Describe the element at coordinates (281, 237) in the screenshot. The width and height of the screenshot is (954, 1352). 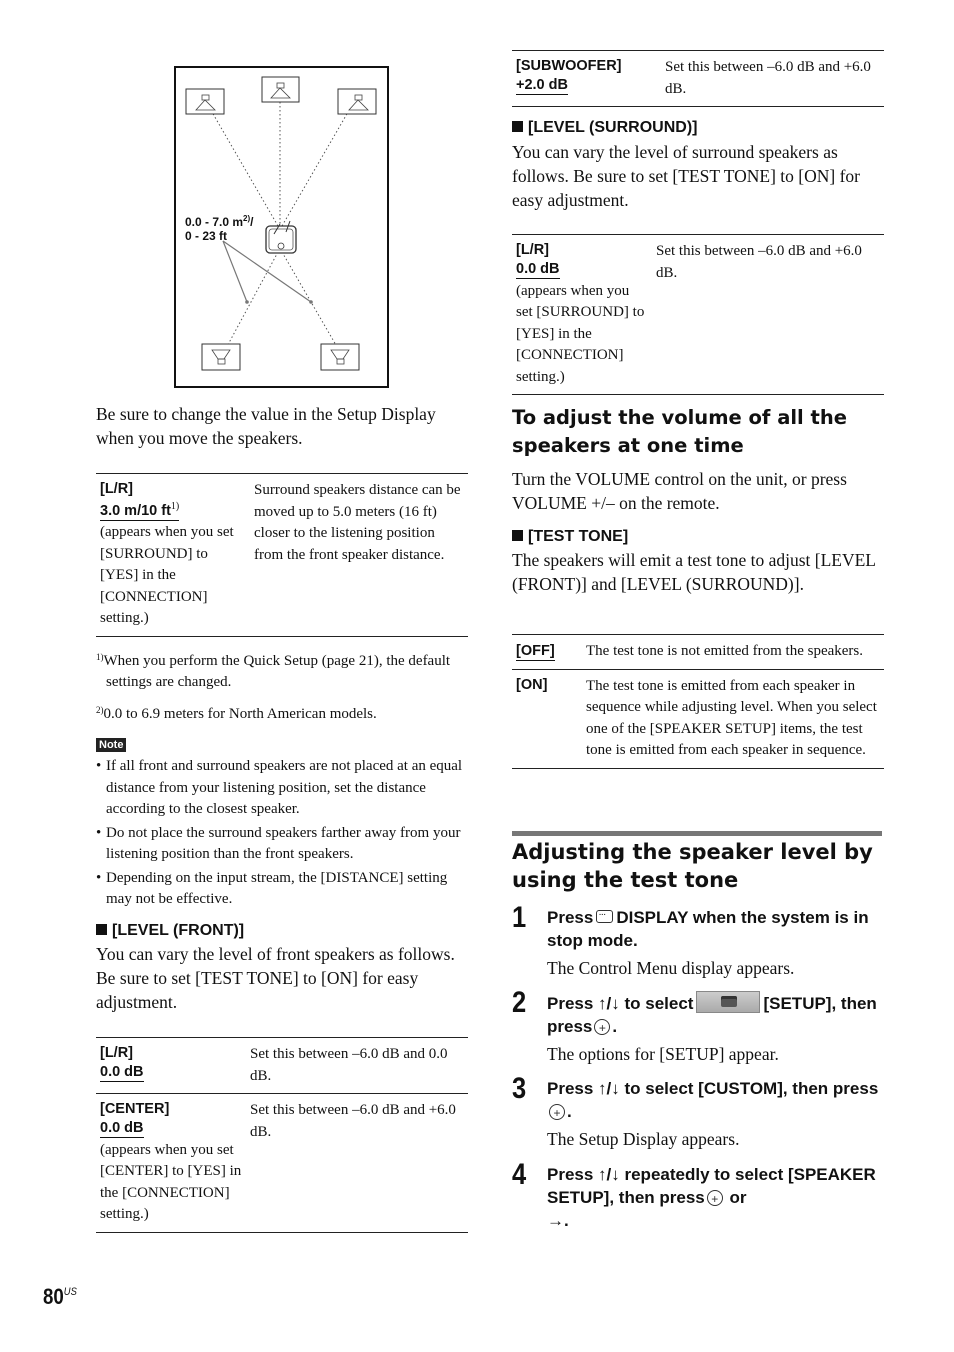
I see `listener-chair-icon` at that location.